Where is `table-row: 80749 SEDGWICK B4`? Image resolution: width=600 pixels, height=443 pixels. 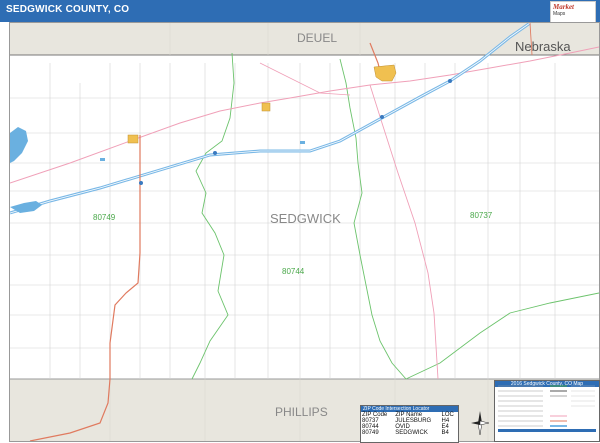 table-row: 80749 SEDGWICK B4 is located at coordinates (409, 433).